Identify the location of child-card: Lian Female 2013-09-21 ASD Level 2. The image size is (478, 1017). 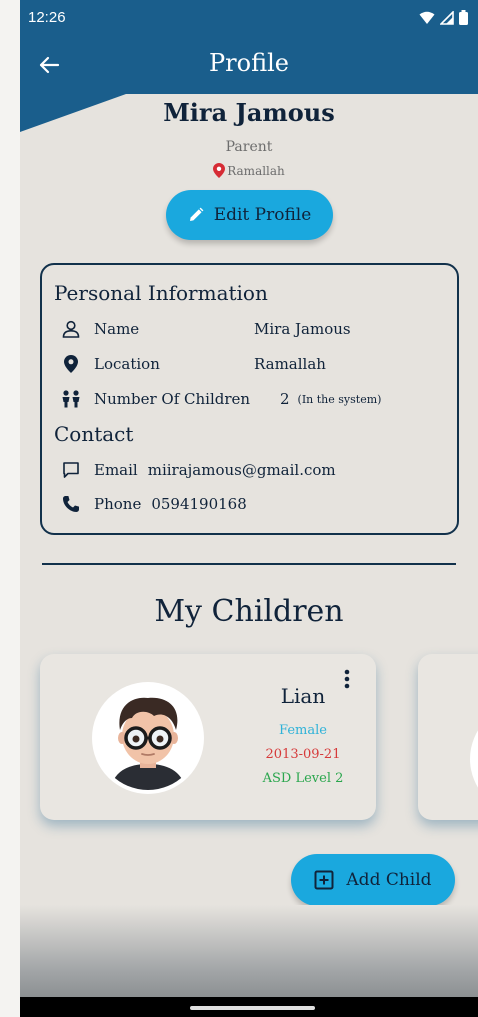
(208, 737).